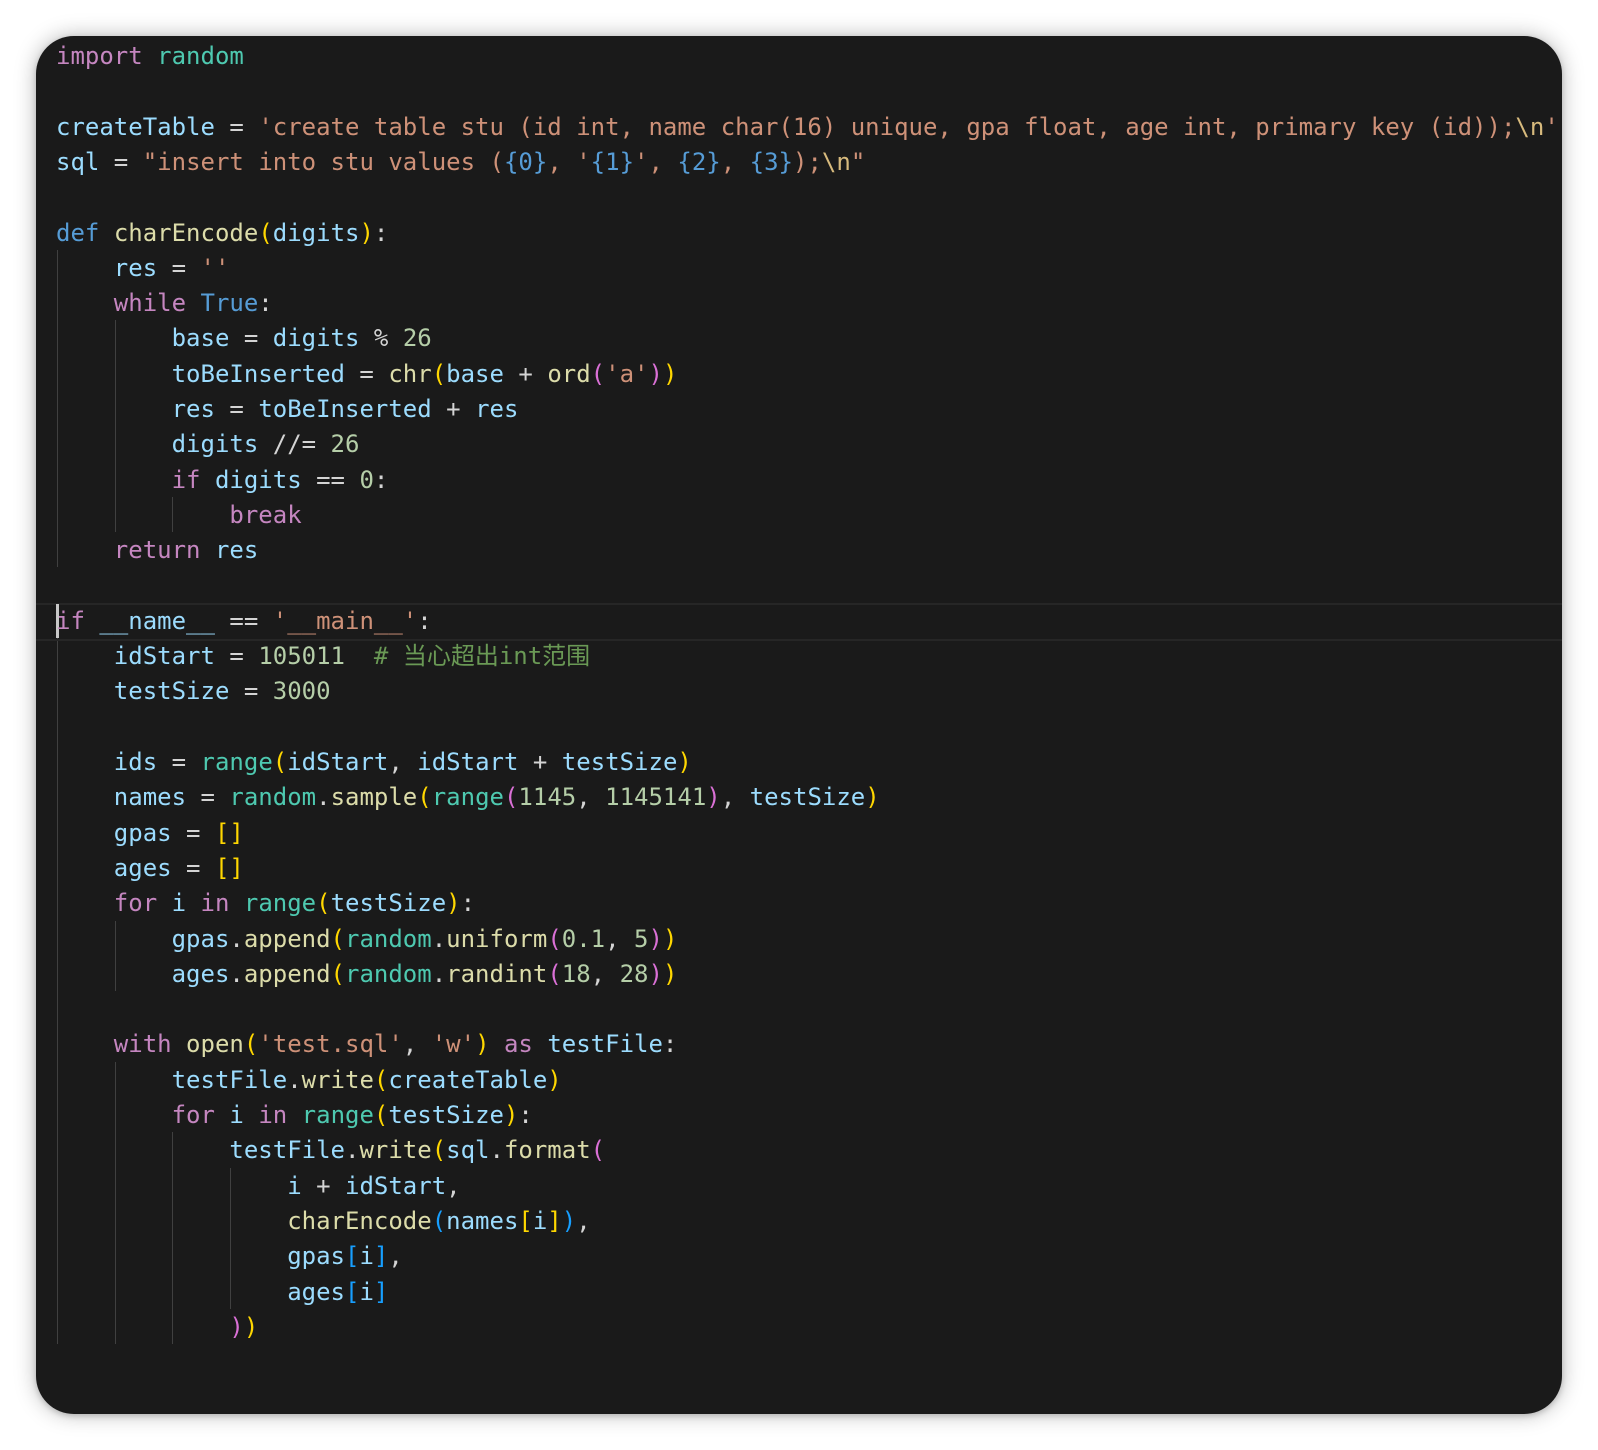 The height and width of the screenshot is (1450, 1598). What do you see at coordinates (302, 656) in the screenshot?
I see `code-token: 105011` at bounding box center [302, 656].